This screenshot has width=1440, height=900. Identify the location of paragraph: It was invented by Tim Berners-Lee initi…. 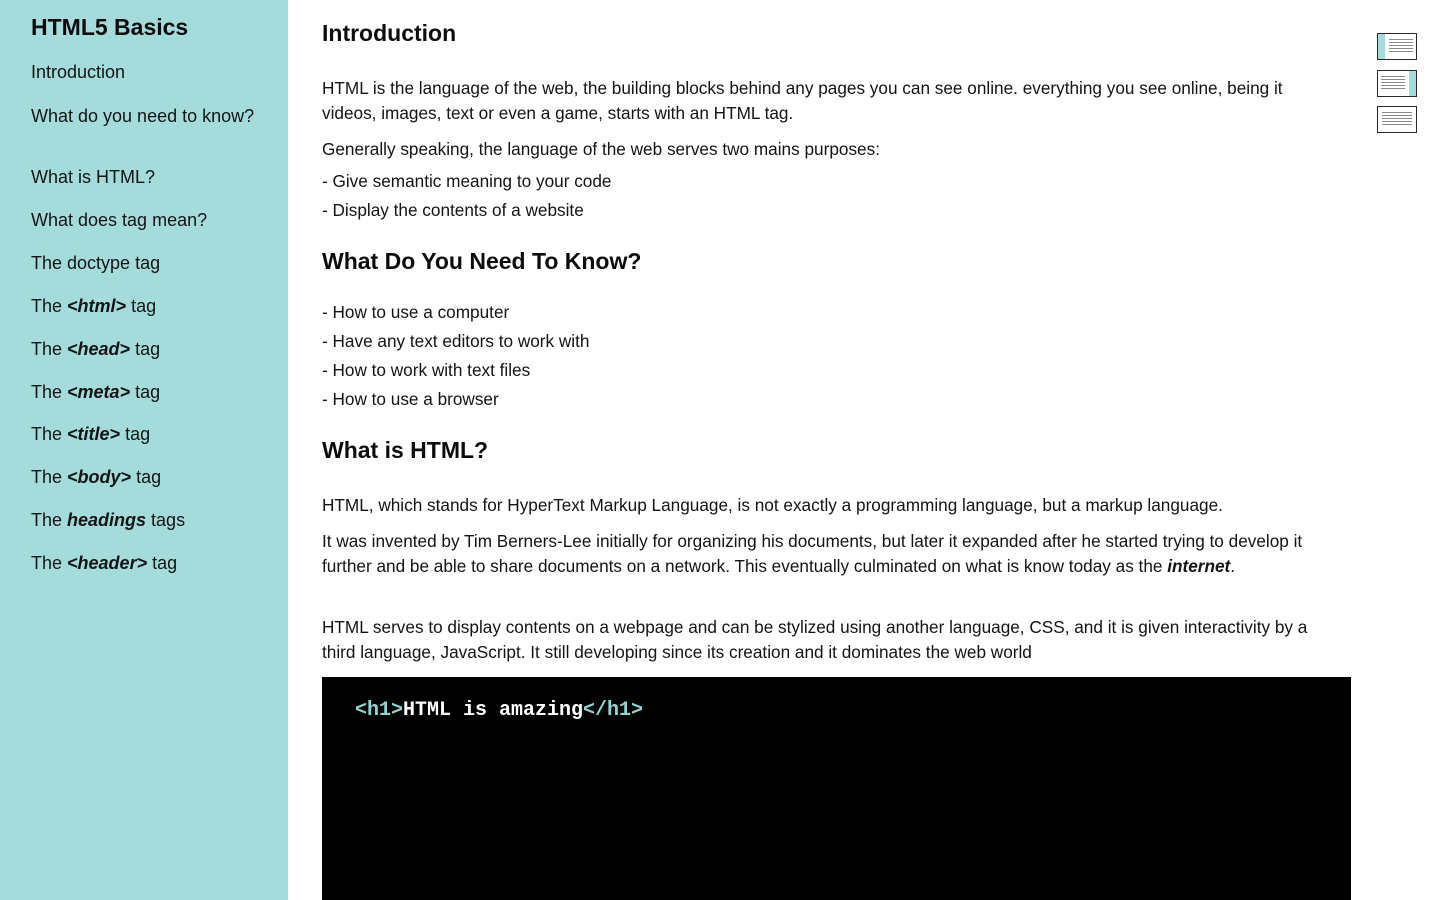
(812, 553).